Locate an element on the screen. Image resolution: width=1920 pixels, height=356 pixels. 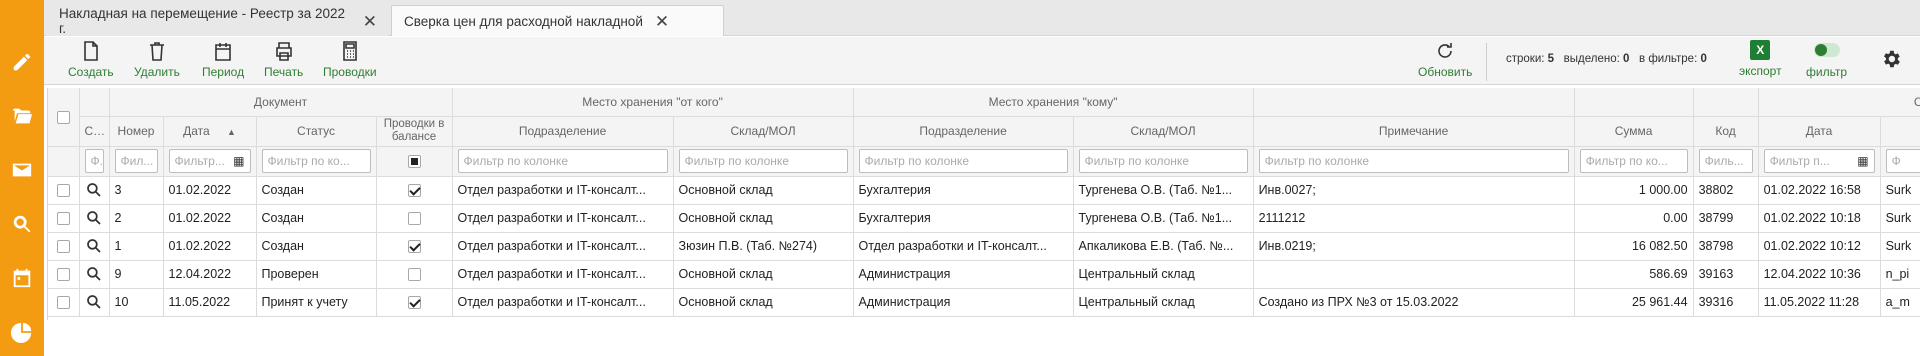
export-button: X экспорт is located at coordinates (1760, 59).